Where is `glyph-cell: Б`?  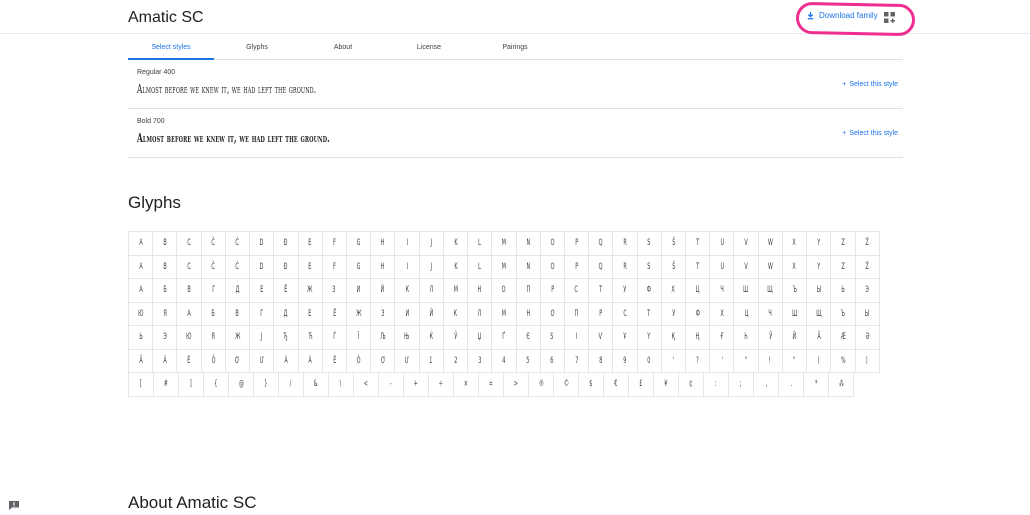 glyph-cell: Б is located at coordinates (213, 314).